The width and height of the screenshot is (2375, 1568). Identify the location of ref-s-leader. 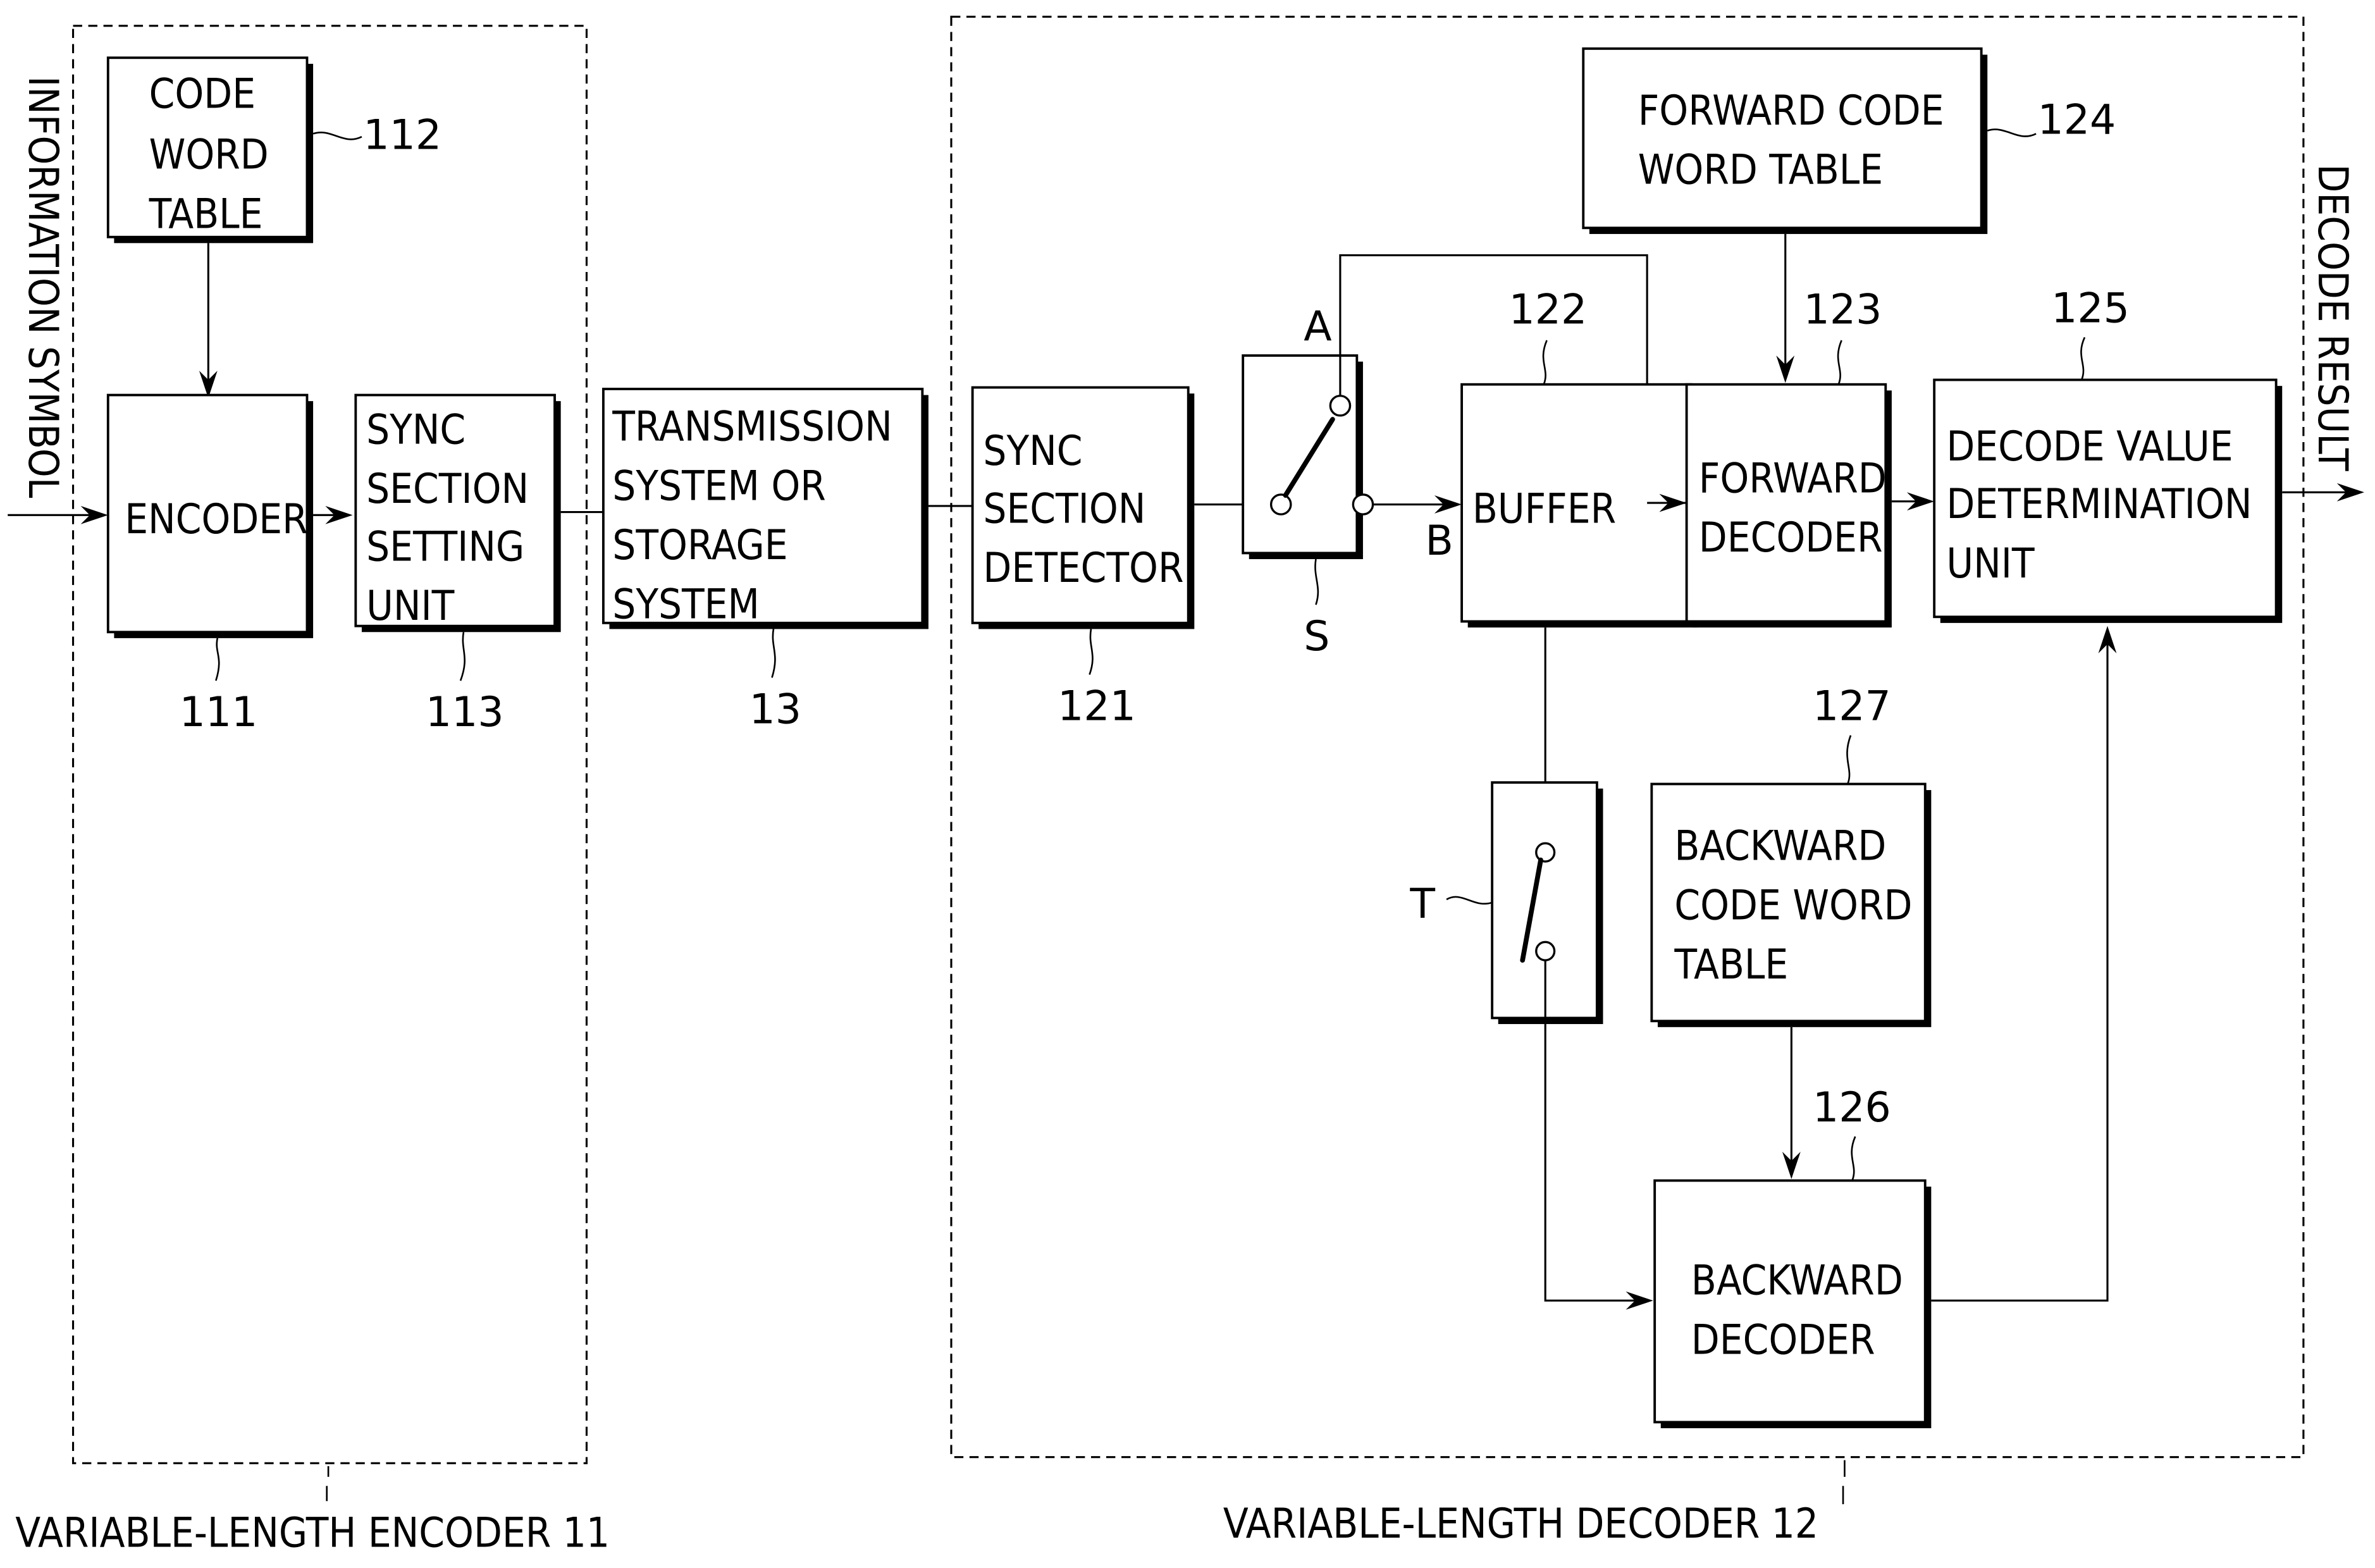
(1316, 582).